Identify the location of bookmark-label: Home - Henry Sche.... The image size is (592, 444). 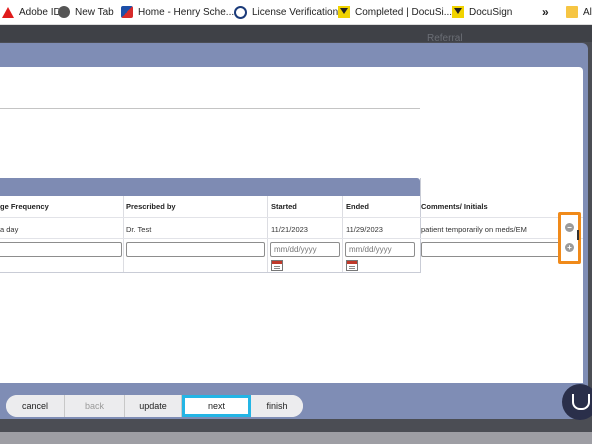
(186, 12).